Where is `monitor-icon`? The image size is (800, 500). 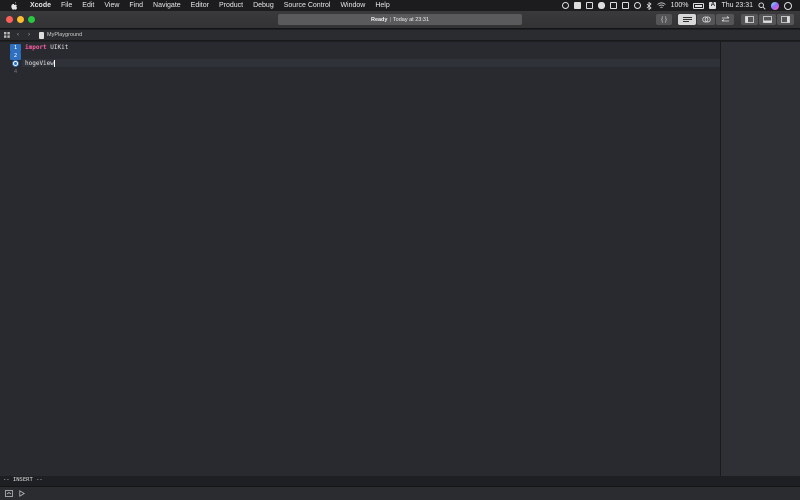 monitor-icon is located at coordinates (613, 5).